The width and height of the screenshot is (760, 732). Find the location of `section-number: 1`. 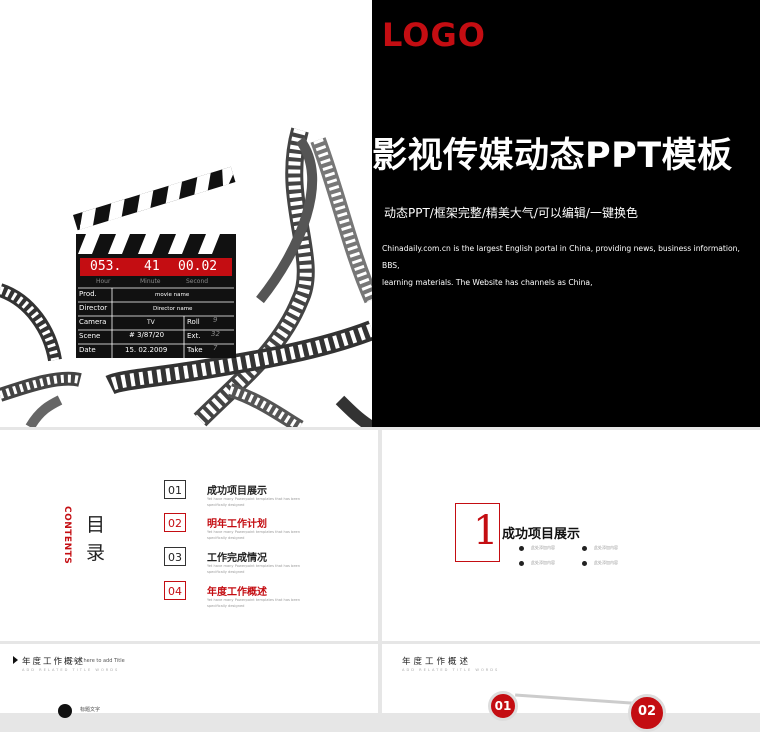

section-number: 1 is located at coordinates (486, 531).